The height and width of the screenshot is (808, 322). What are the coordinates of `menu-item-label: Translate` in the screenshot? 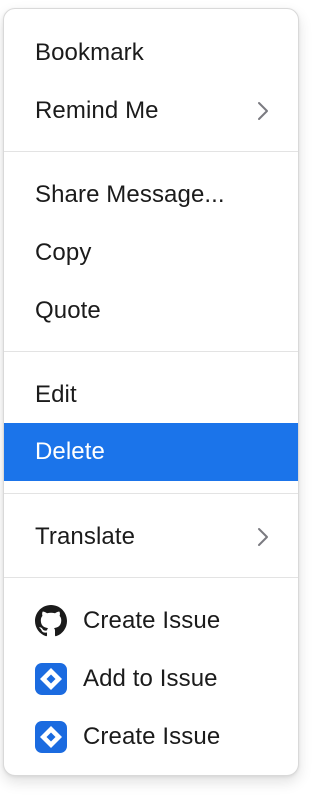 It's located at (85, 536).